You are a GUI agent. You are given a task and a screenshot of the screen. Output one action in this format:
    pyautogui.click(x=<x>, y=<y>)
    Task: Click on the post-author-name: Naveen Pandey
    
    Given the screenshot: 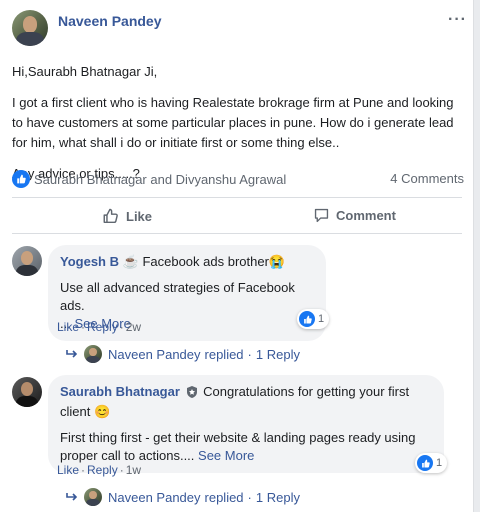 What is the action you would take?
    pyautogui.click(x=110, y=21)
    